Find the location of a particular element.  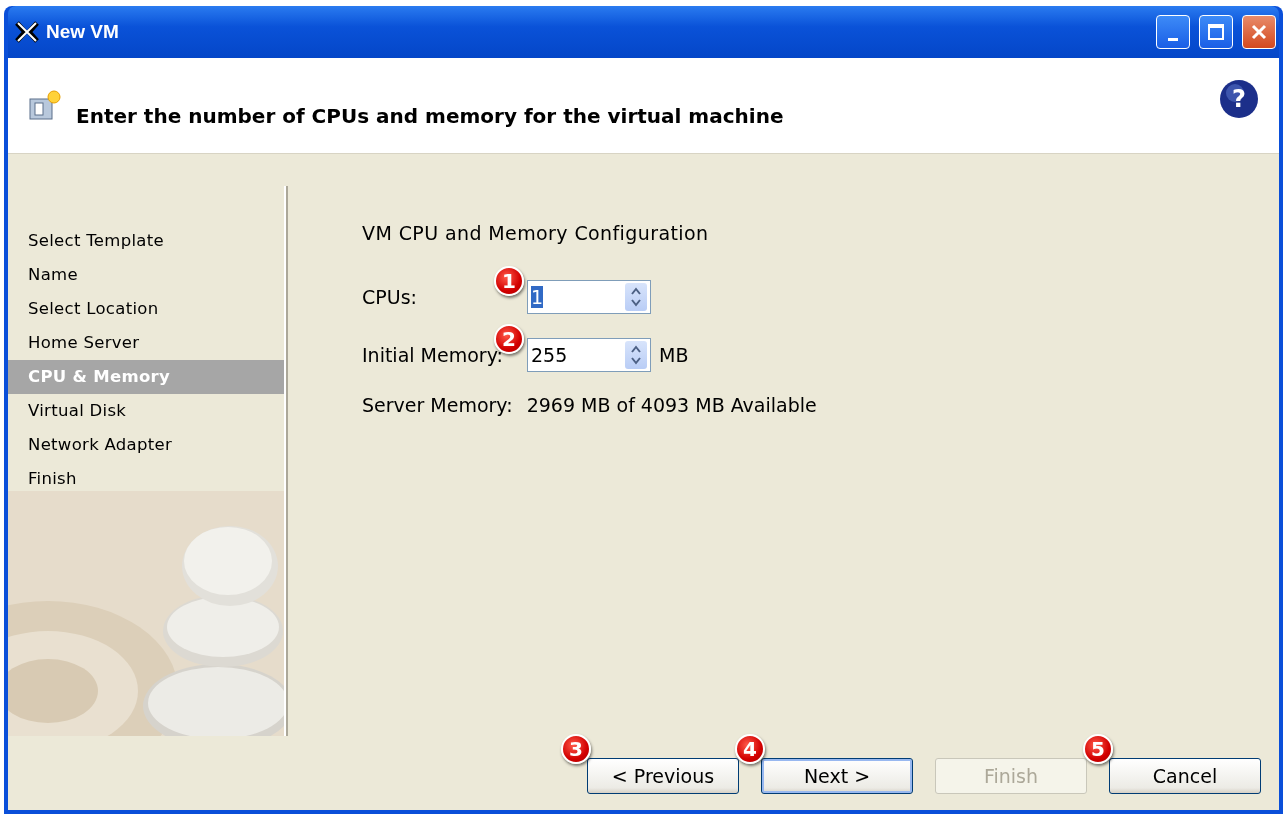

wizard-button: < Previous is located at coordinates (663, 776).